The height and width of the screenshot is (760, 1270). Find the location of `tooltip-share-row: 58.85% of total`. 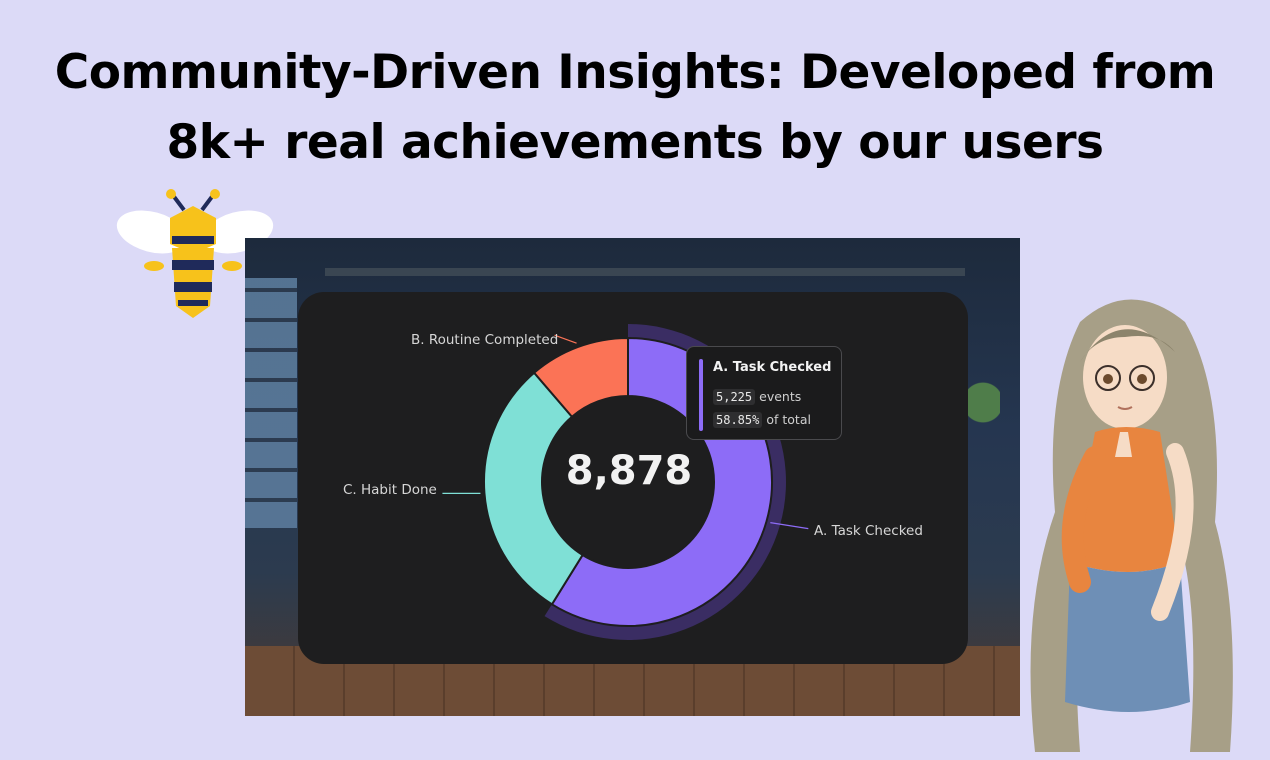

tooltip-share-row: 58.85% of total is located at coordinates (762, 420).